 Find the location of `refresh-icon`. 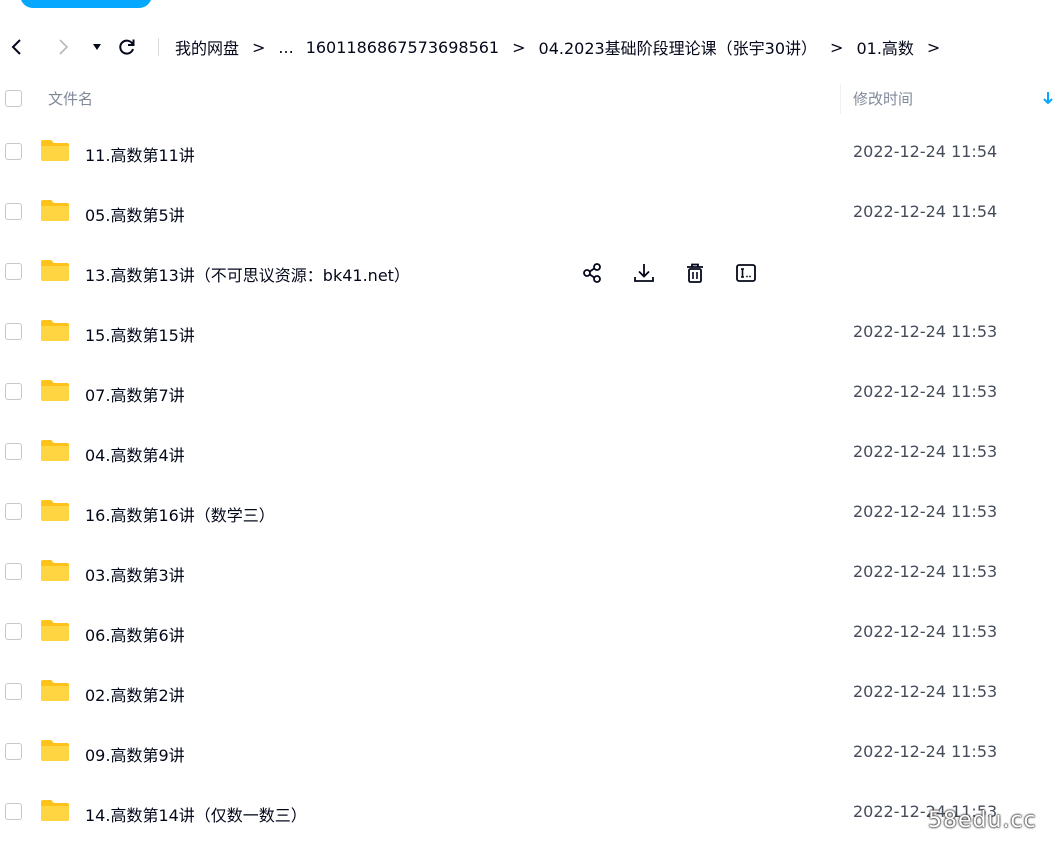

refresh-icon is located at coordinates (127, 47).